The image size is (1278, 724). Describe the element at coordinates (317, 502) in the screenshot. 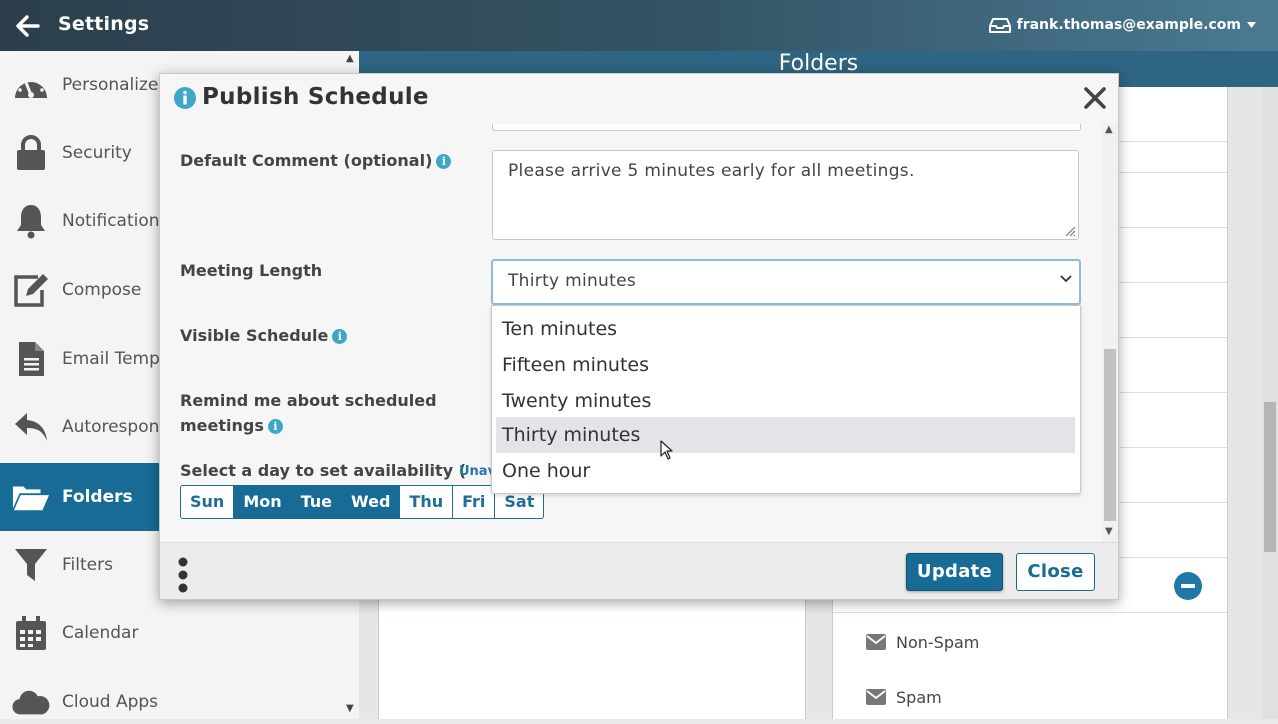

I see `day-tue: Tue` at that location.